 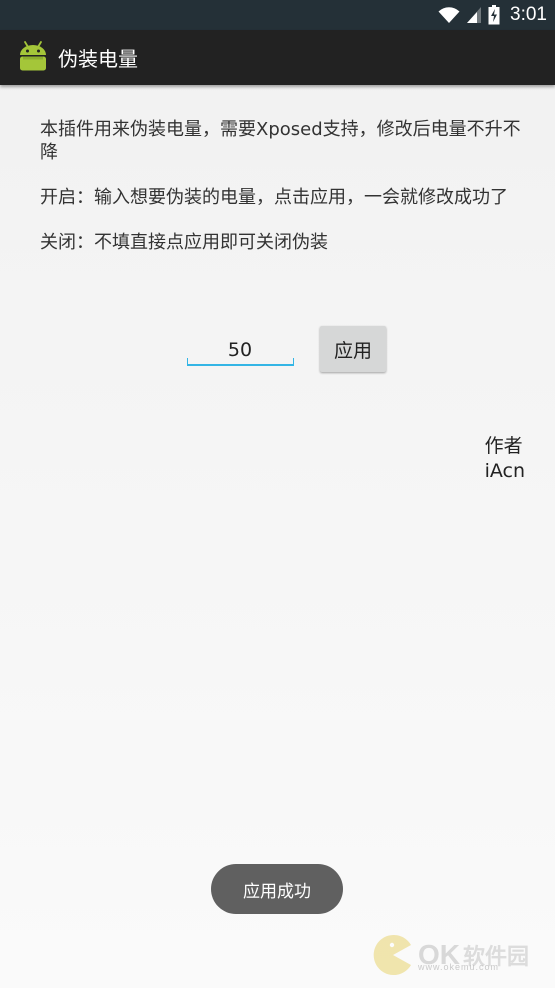 What do you see at coordinates (187, 361) in the screenshot?
I see `input-underline-left-tick` at bounding box center [187, 361].